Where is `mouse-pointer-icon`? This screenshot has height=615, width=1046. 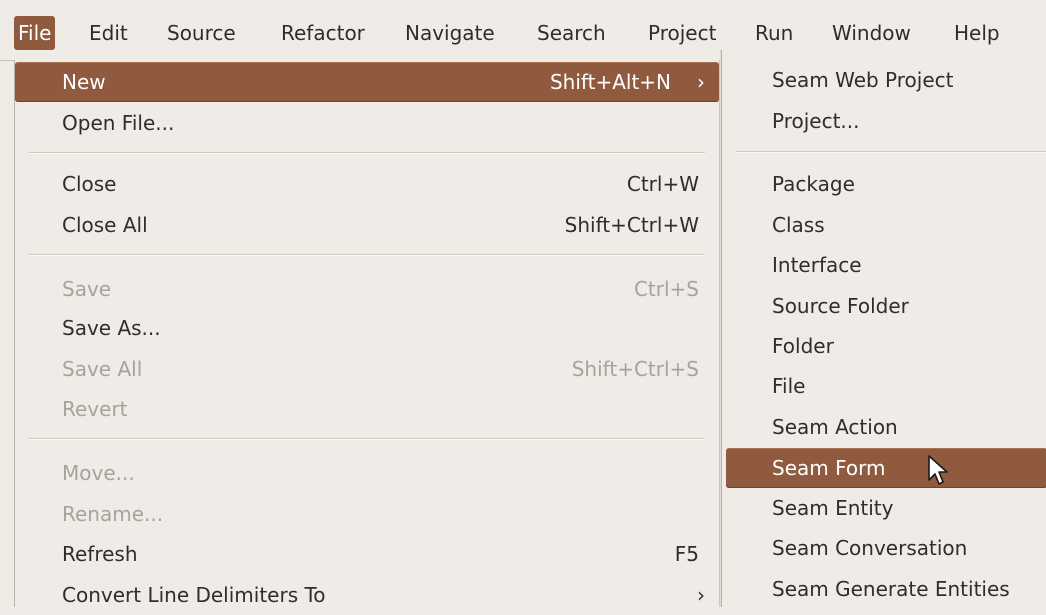 mouse-pointer-icon is located at coordinates (938, 470).